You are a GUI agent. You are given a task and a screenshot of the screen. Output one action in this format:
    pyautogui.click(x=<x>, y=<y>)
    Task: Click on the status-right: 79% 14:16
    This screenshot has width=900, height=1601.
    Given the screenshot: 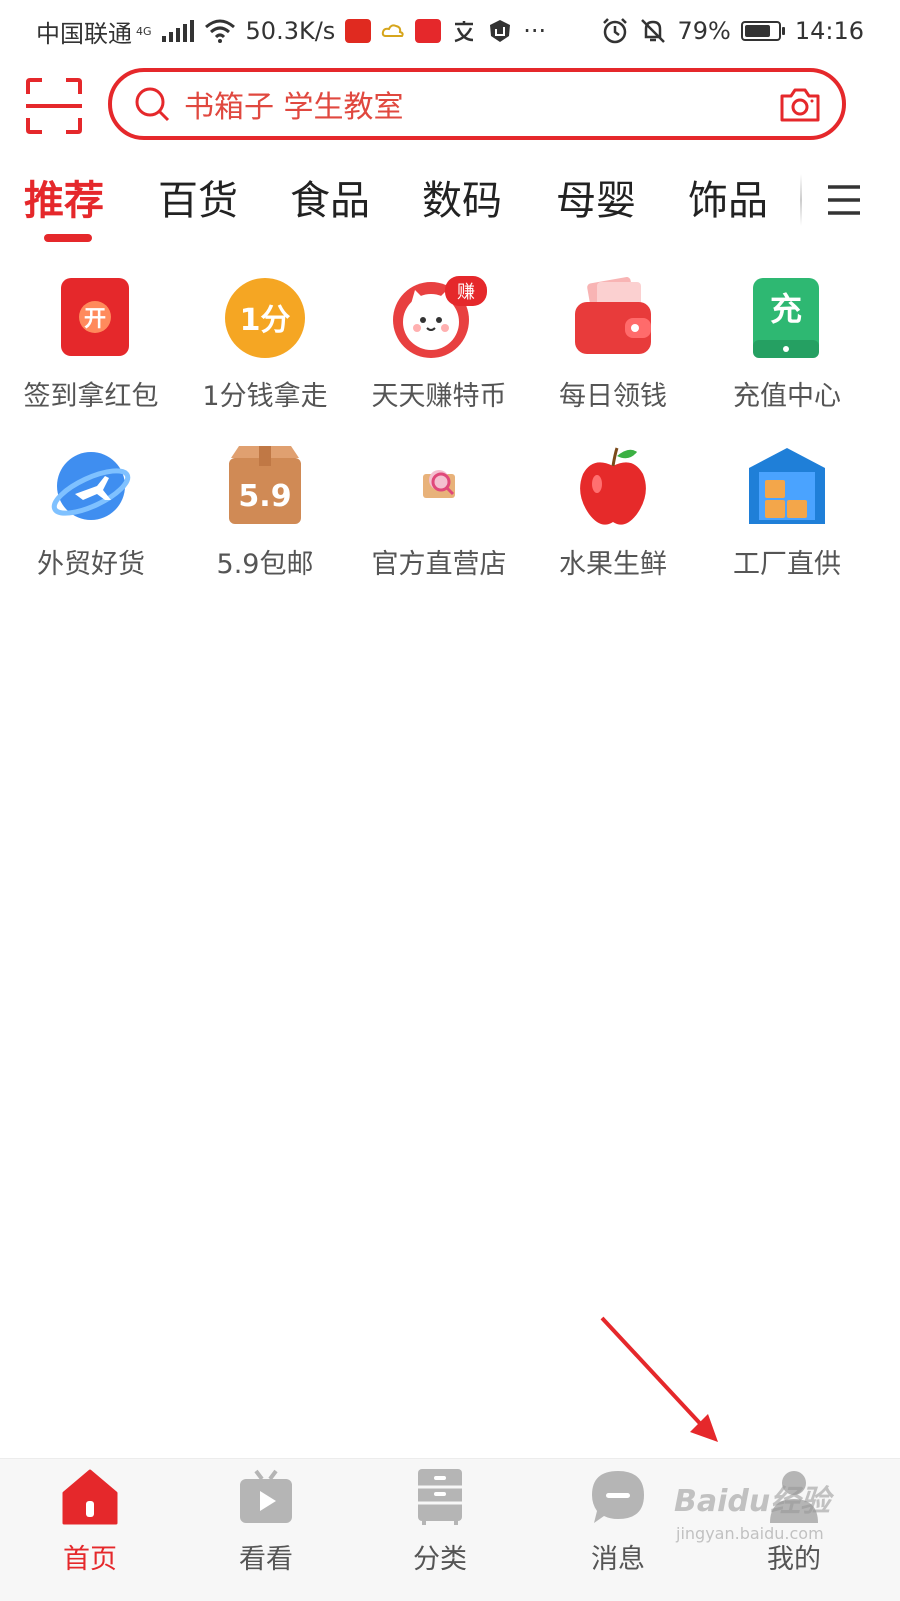 What is the action you would take?
    pyautogui.click(x=732, y=31)
    